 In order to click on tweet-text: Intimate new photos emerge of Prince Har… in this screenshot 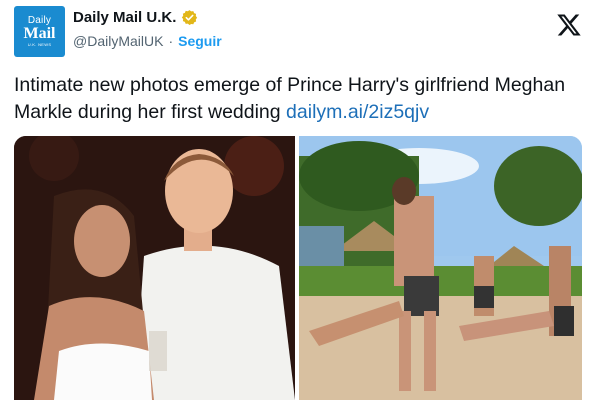, I will do `click(300, 99)`.